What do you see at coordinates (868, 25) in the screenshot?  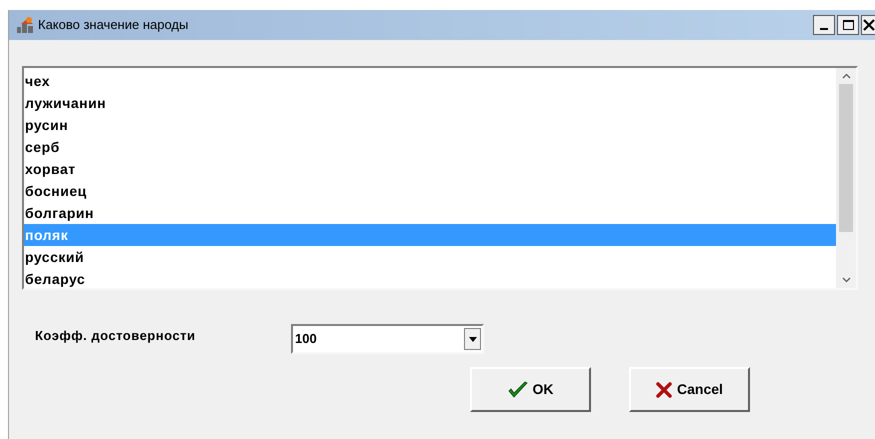 I see `close-button` at bounding box center [868, 25].